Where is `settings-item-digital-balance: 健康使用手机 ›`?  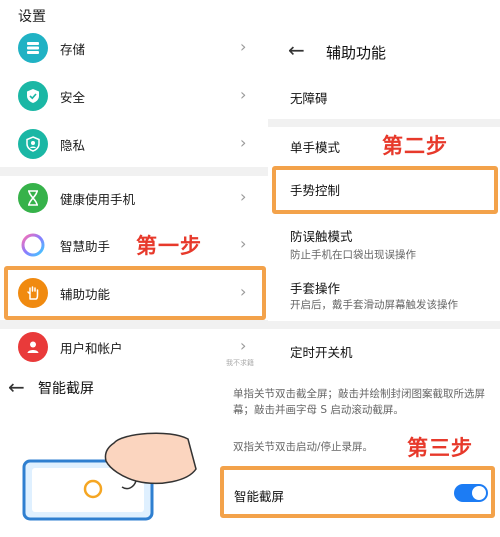
settings-item-digital-balance: 健康使用手机 › is located at coordinates (134, 199).